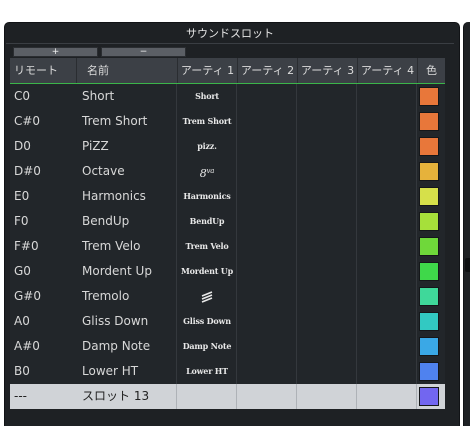  What do you see at coordinates (43, 346) in the screenshot?
I see `remote-key-cell: A#0` at bounding box center [43, 346].